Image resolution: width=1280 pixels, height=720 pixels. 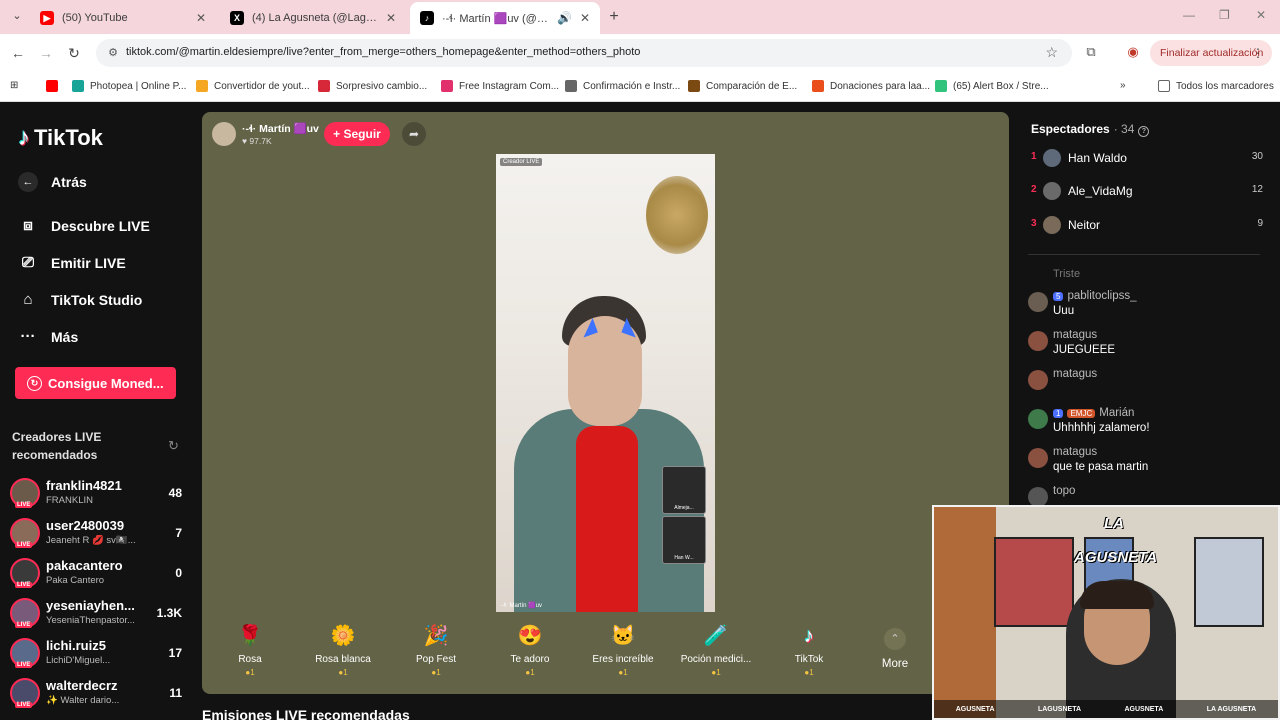 I want to click on info-icon: ?, so click(x=1144, y=131).